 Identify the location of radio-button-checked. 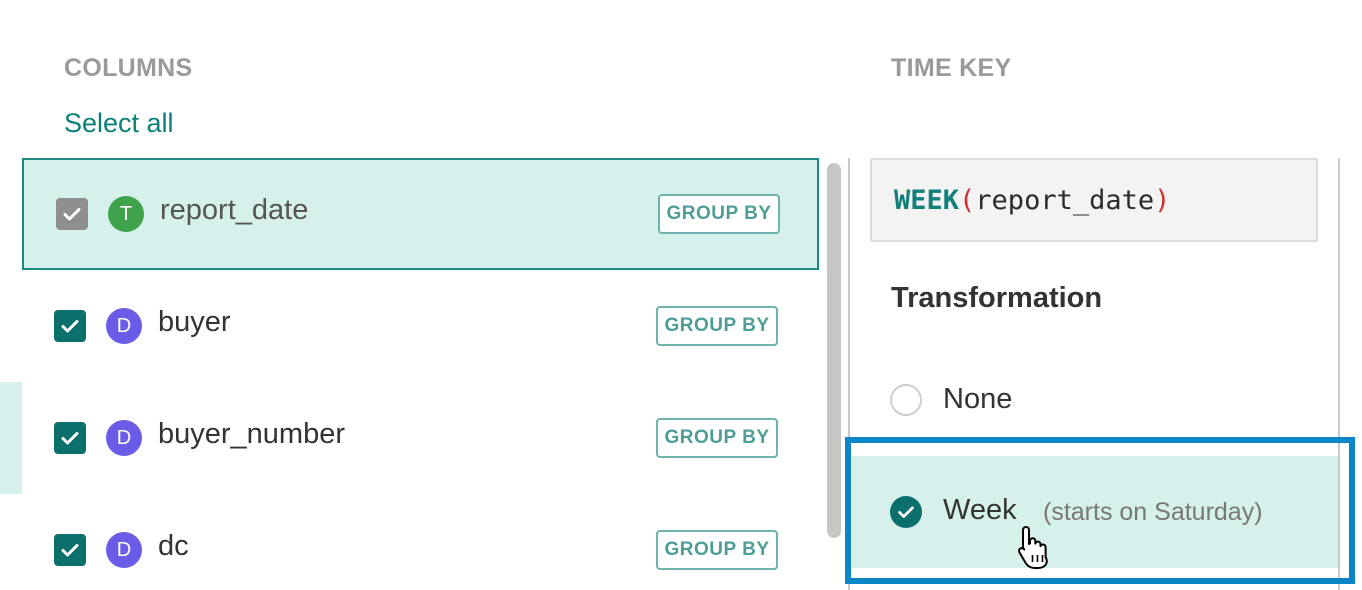
(906, 512).